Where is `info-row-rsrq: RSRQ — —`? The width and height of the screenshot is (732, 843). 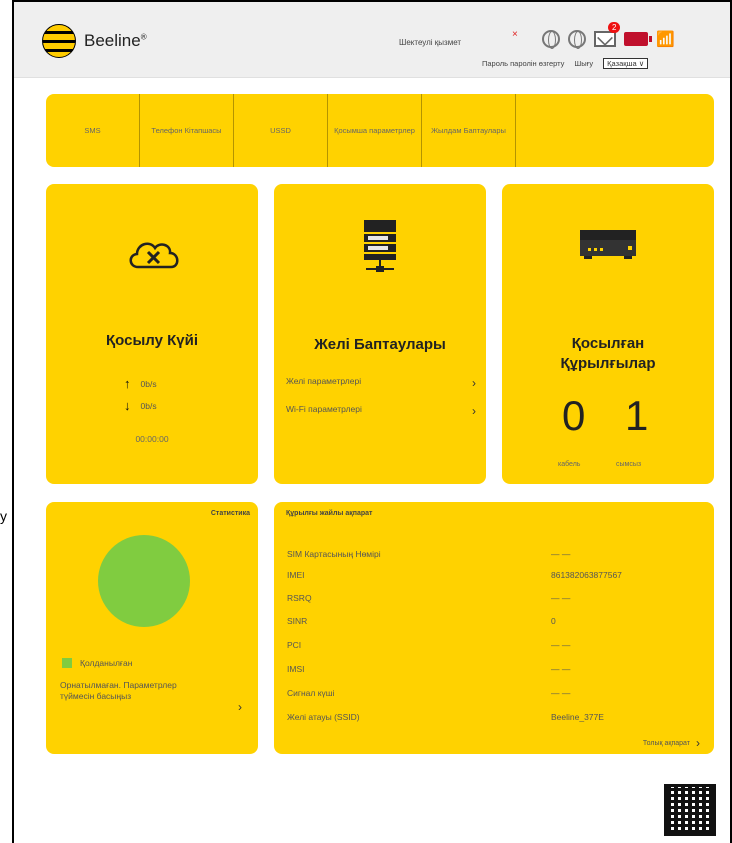
info-row-rsrq: RSRQ — — is located at coordinates (429, 598).